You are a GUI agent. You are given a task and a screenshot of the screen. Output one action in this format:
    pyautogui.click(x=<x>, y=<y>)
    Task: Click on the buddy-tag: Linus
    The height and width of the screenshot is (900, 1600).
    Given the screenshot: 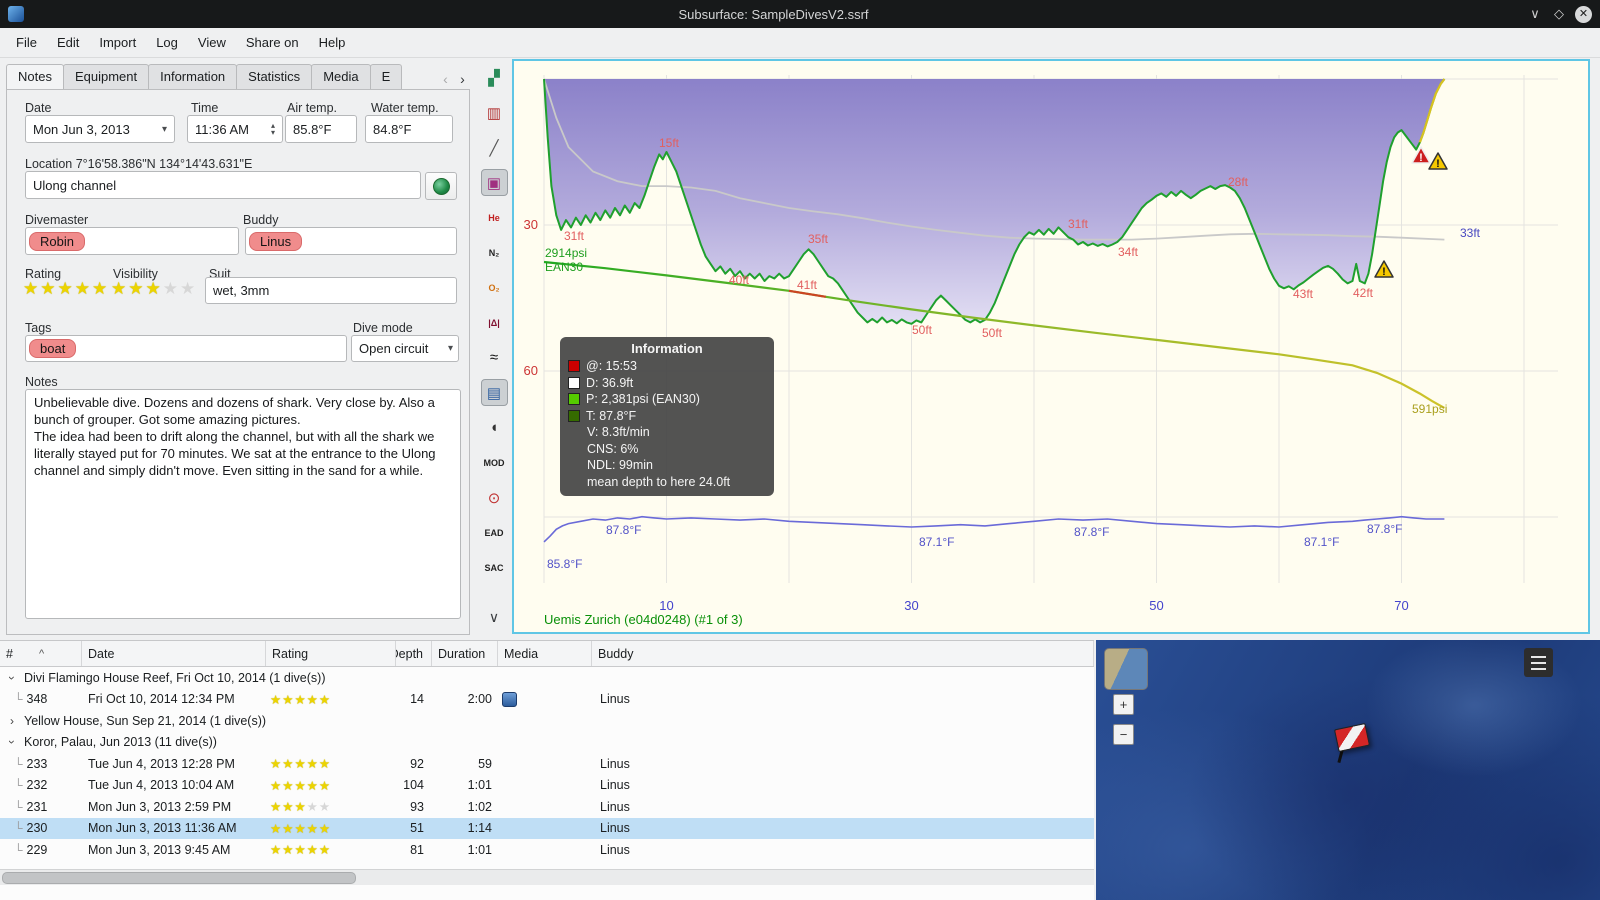 What is the action you would take?
    pyautogui.click(x=276, y=241)
    